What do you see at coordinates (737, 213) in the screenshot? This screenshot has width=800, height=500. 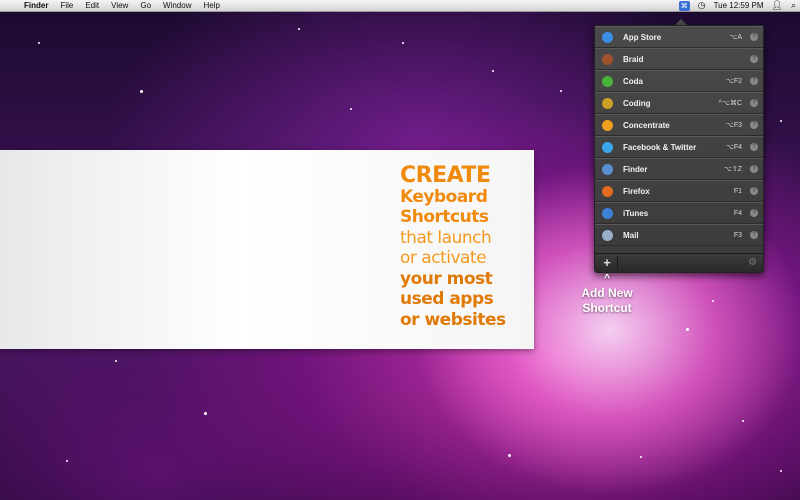 I see `shortcut-keys: F4` at bounding box center [737, 213].